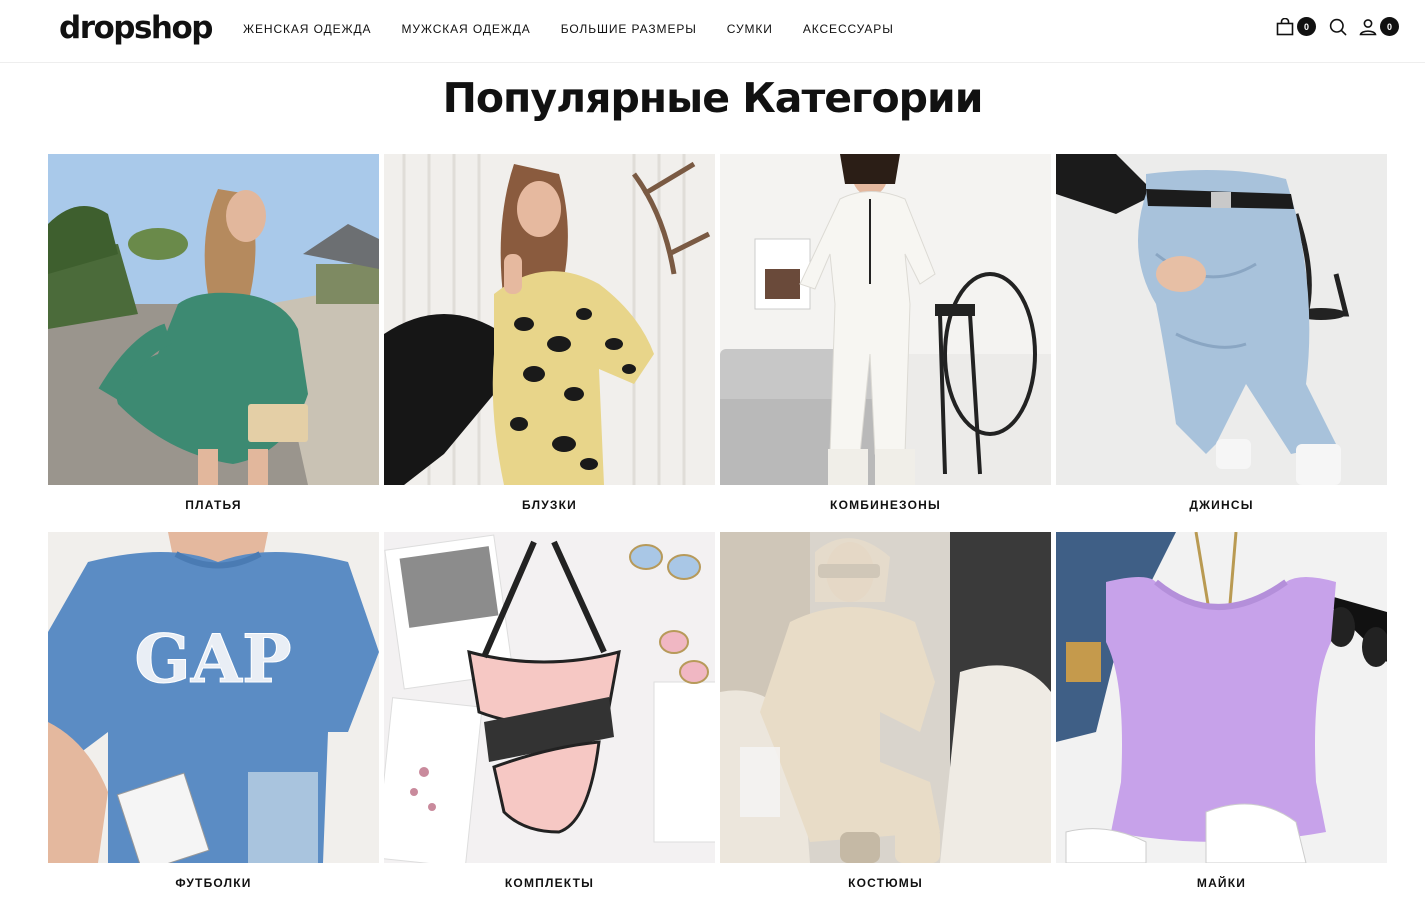  Describe the element at coordinates (549, 697) in the screenshot. I see `category-image-sets` at that location.